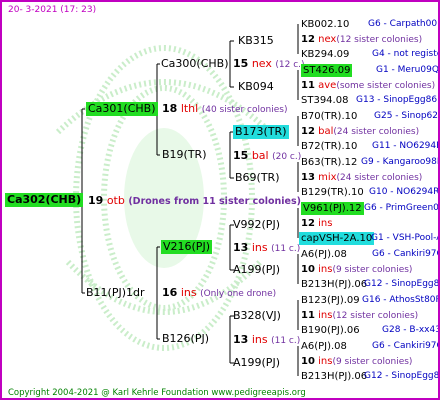 Image resolution: width=440 pixels, height=400 pixels. I want to click on leaf-5-sire-origin: G1 - VSH-Pool-AR, so click(404, 238).